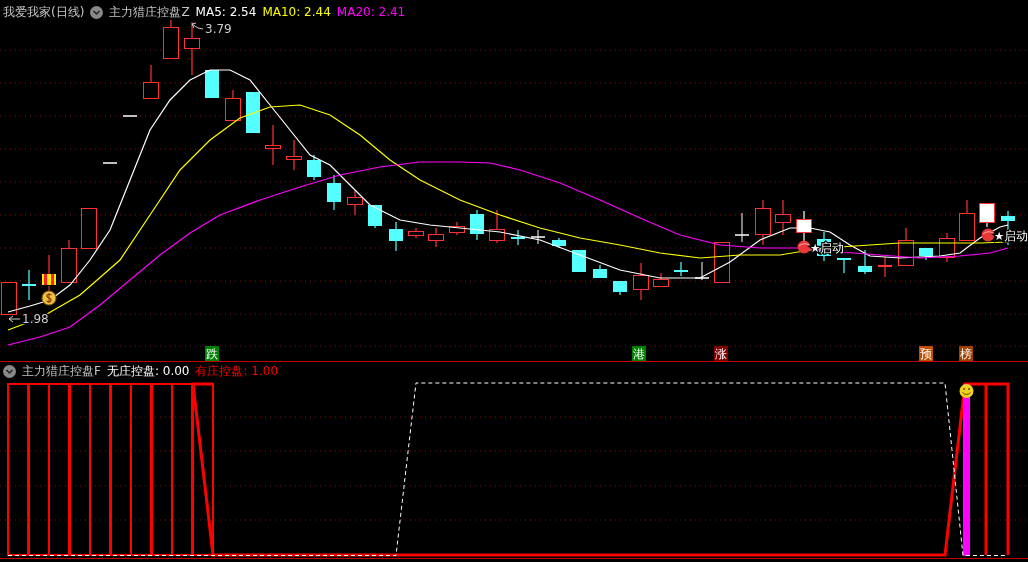 This screenshot has height=562, width=1028. I want to click on stock-title: 我爱我家(日线), so click(44, 12).